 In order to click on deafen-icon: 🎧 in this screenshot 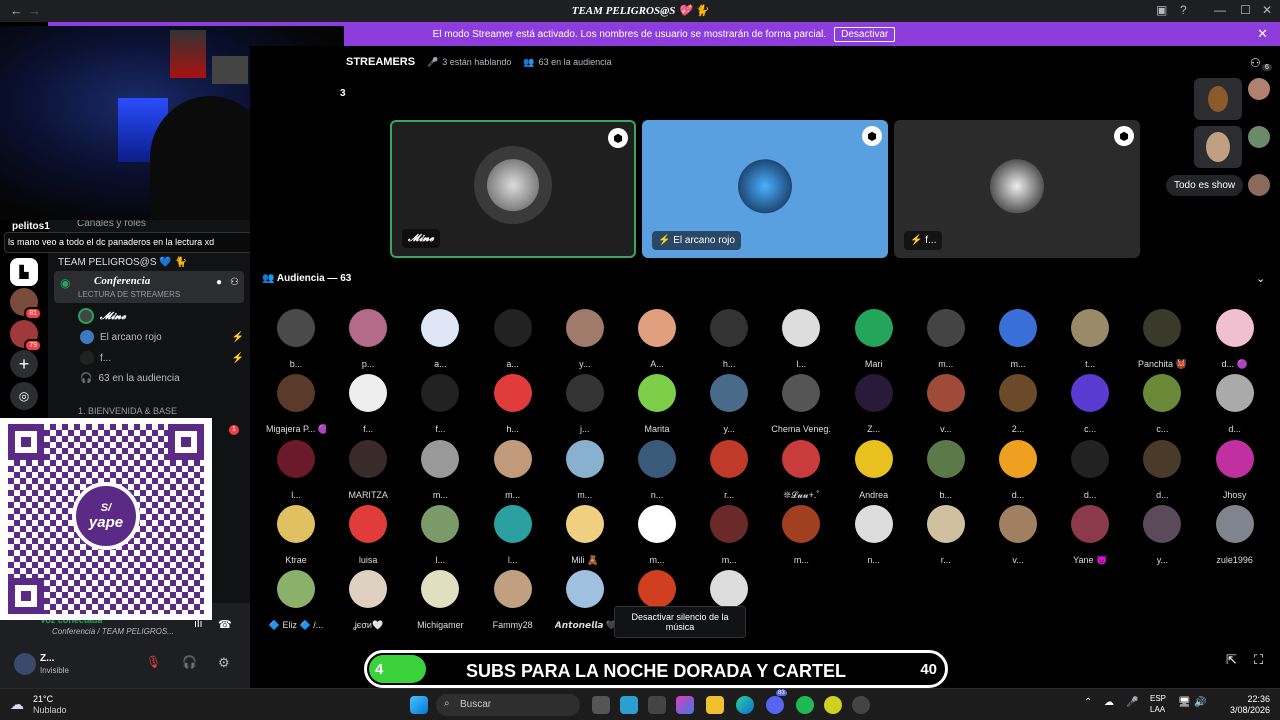, I will do `click(189, 662)`.